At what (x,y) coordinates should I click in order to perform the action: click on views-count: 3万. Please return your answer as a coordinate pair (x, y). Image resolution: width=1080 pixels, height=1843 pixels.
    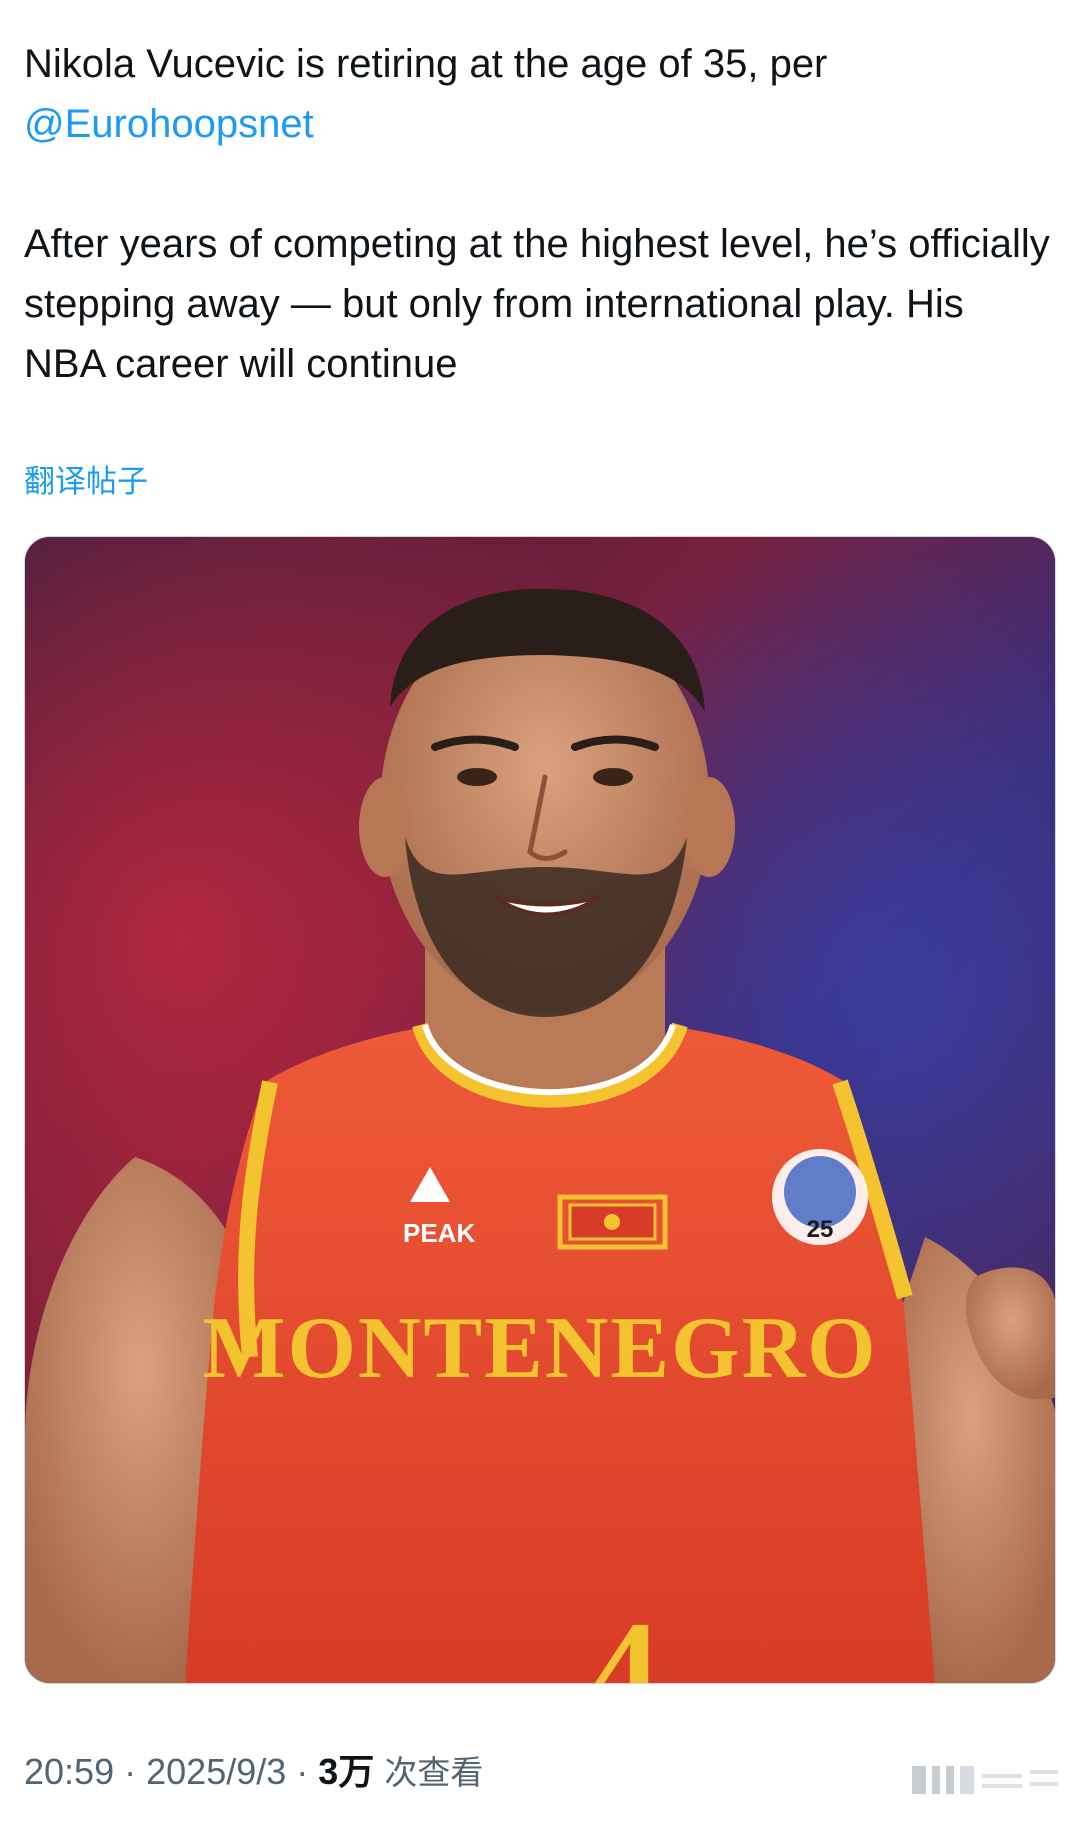
    Looking at the image, I should click on (346, 1771).